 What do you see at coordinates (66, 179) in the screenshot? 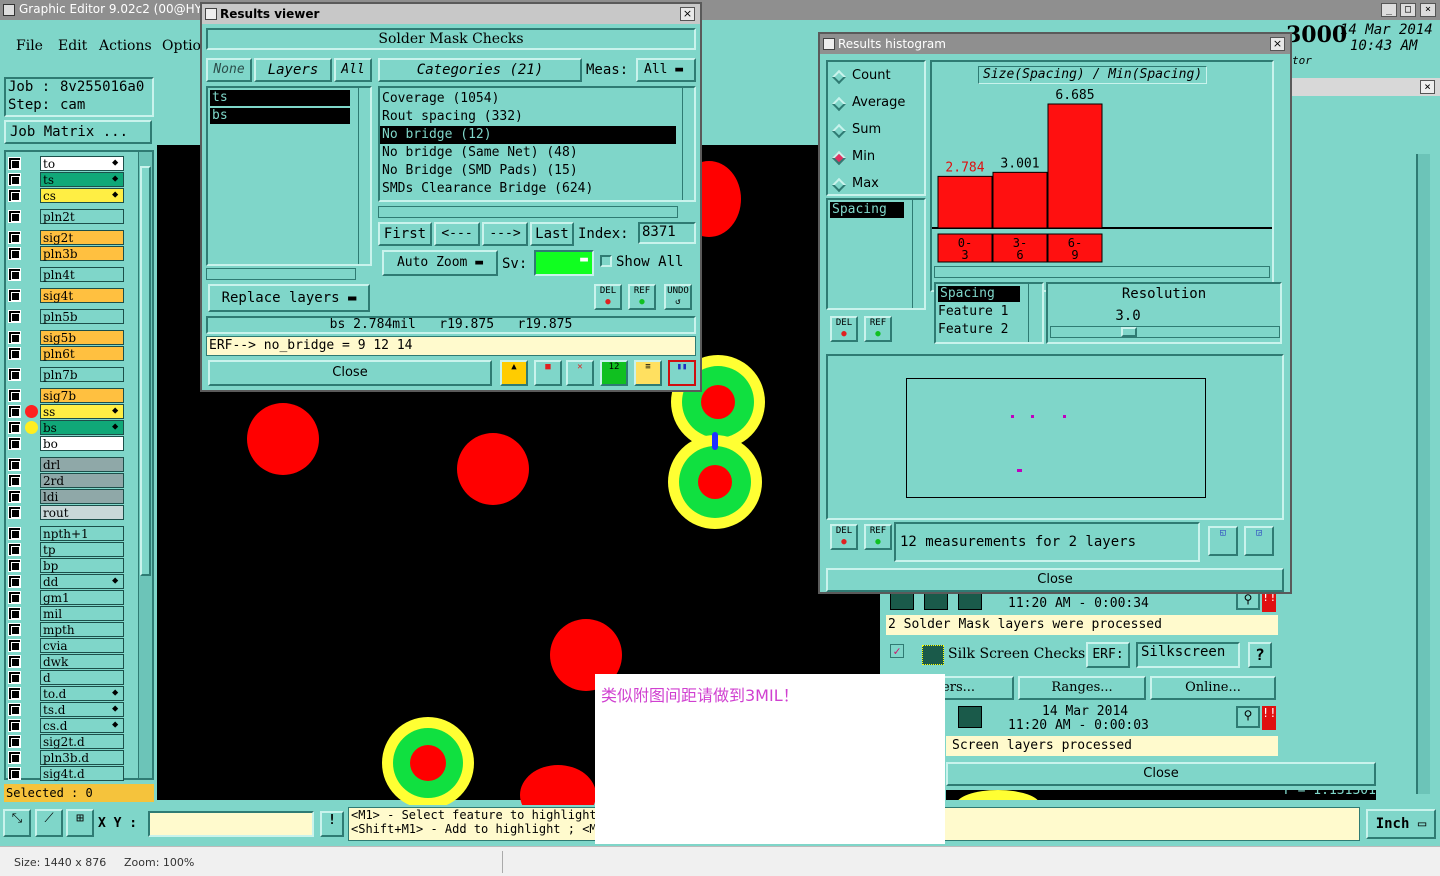
I see `layer-row-ts: ts ⬥` at bounding box center [66, 179].